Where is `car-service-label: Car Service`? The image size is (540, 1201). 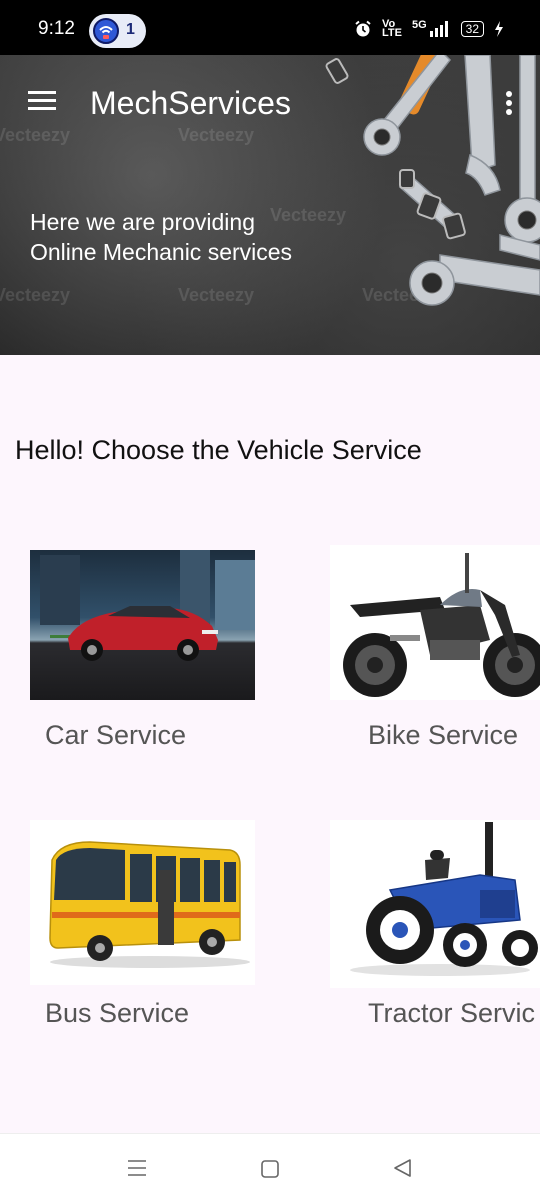
car-service-label: Car Service is located at coordinates (116, 735).